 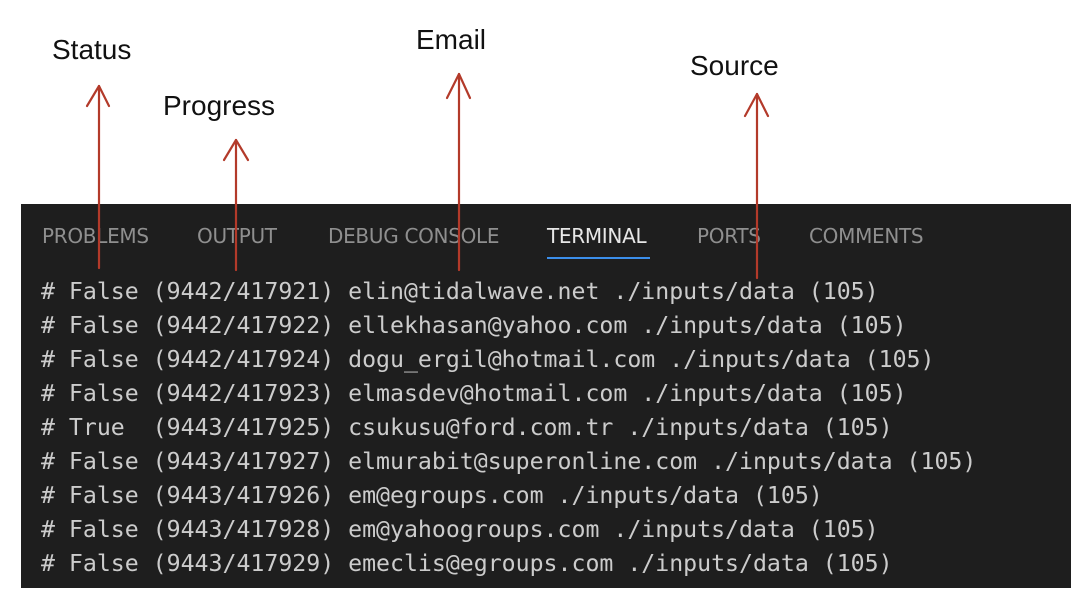 I want to click on tab-problems: PROBLEMS, so click(x=95, y=236).